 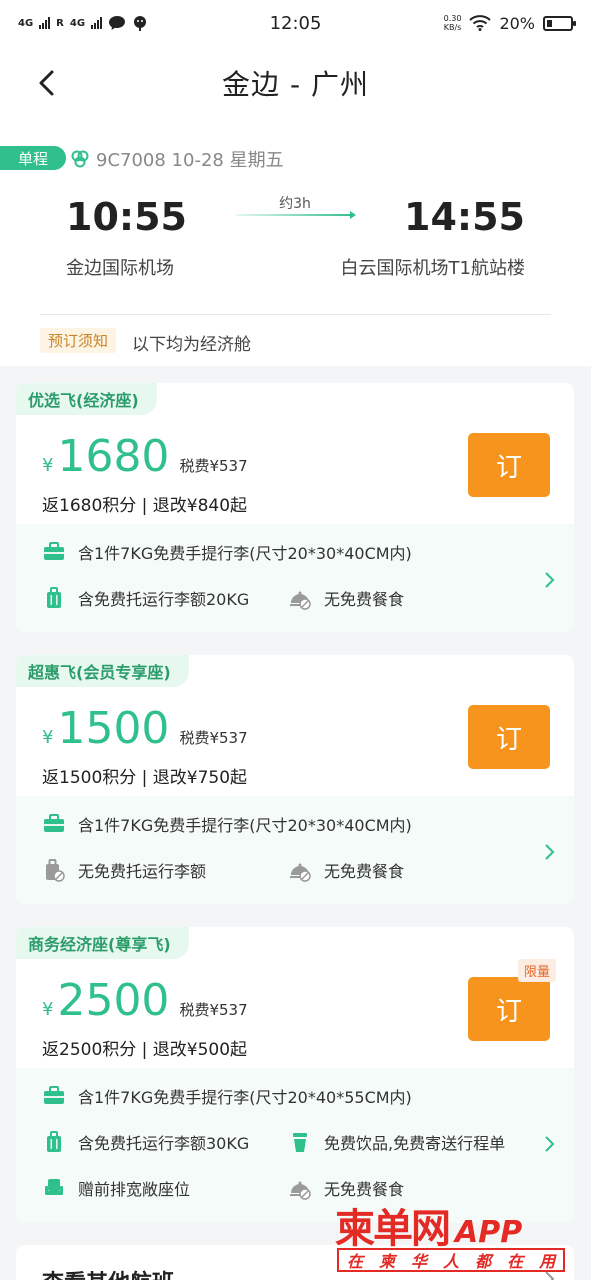 What do you see at coordinates (47, 83) in the screenshot?
I see `back-arrow-icon` at bounding box center [47, 83].